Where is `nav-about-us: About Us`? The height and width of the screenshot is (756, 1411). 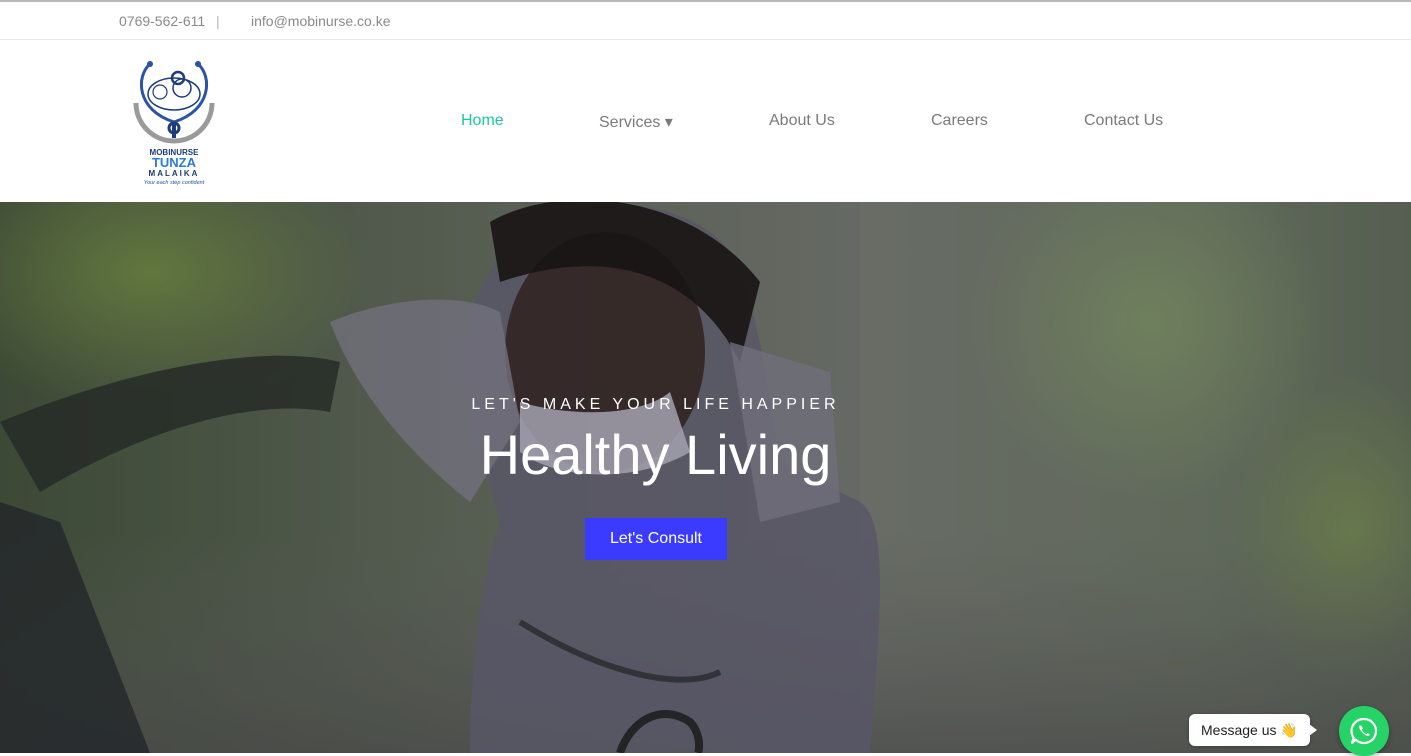
nav-about-us: About Us is located at coordinates (802, 121).